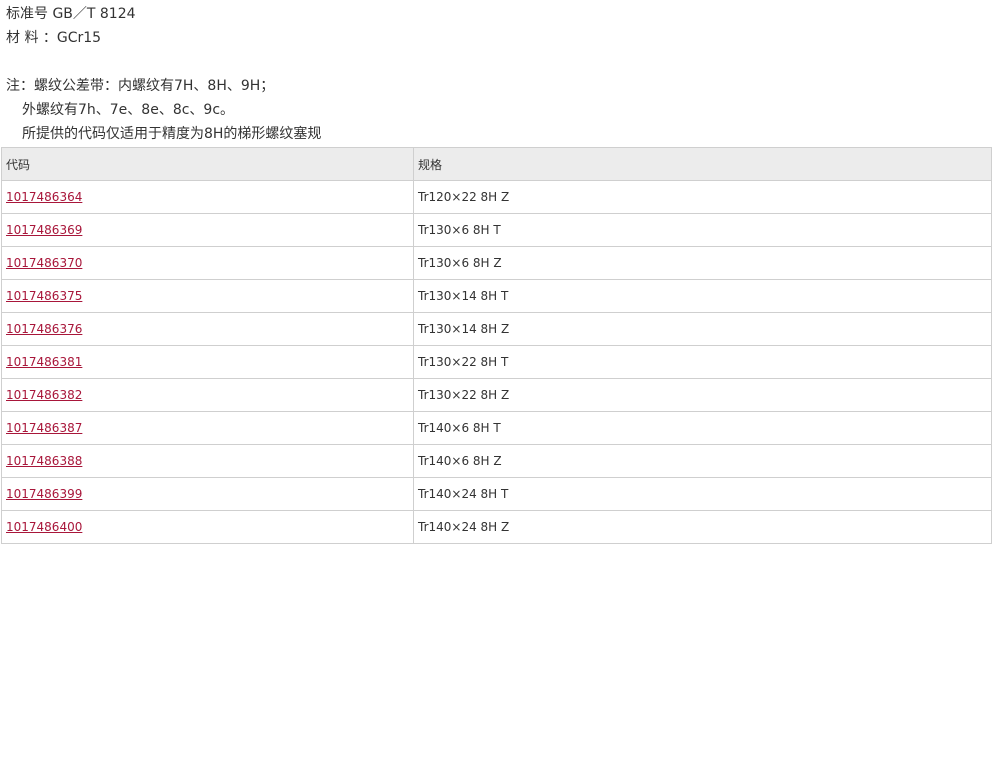 This screenshot has height=778, width=992. Describe the element at coordinates (44, 494) in the screenshot. I see `code-link: 1017486399` at that location.